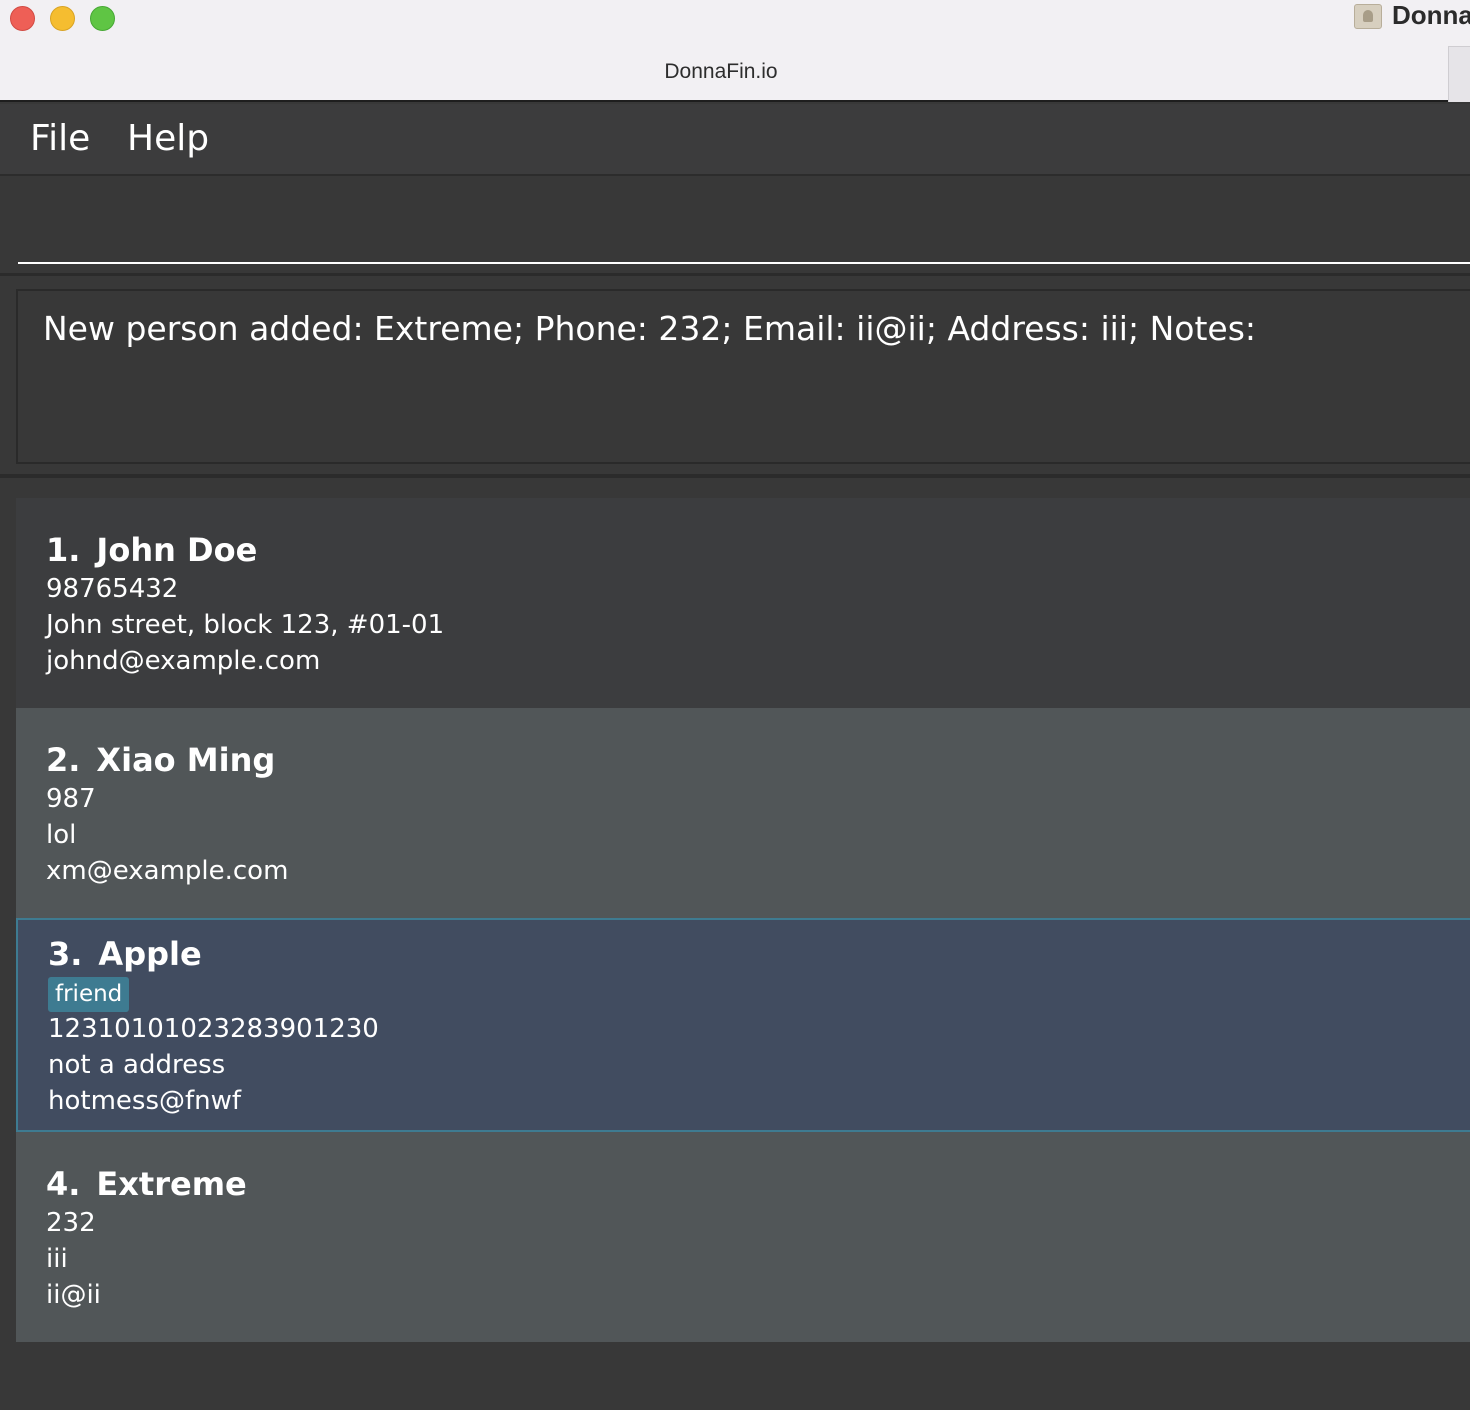  I want to click on command-input, so click(744, 221).